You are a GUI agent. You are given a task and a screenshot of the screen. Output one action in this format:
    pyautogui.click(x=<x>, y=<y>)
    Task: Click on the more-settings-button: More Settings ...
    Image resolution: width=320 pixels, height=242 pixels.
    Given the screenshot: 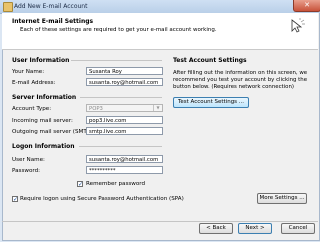 What is the action you would take?
    pyautogui.click(x=282, y=198)
    